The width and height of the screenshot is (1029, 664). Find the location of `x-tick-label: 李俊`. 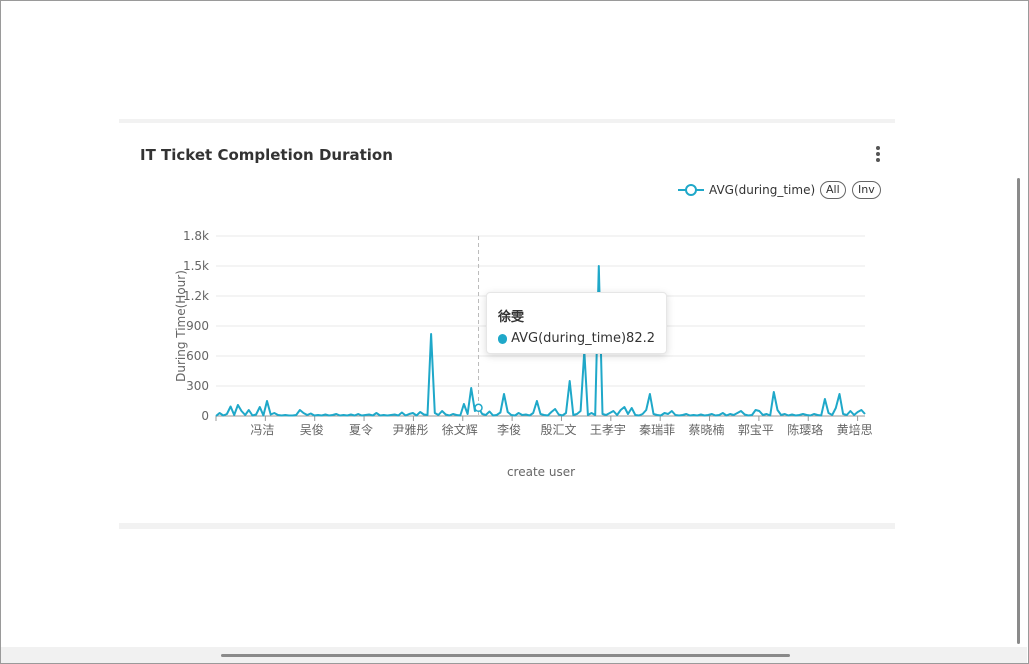

x-tick-label: 李俊 is located at coordinates (509, 429).